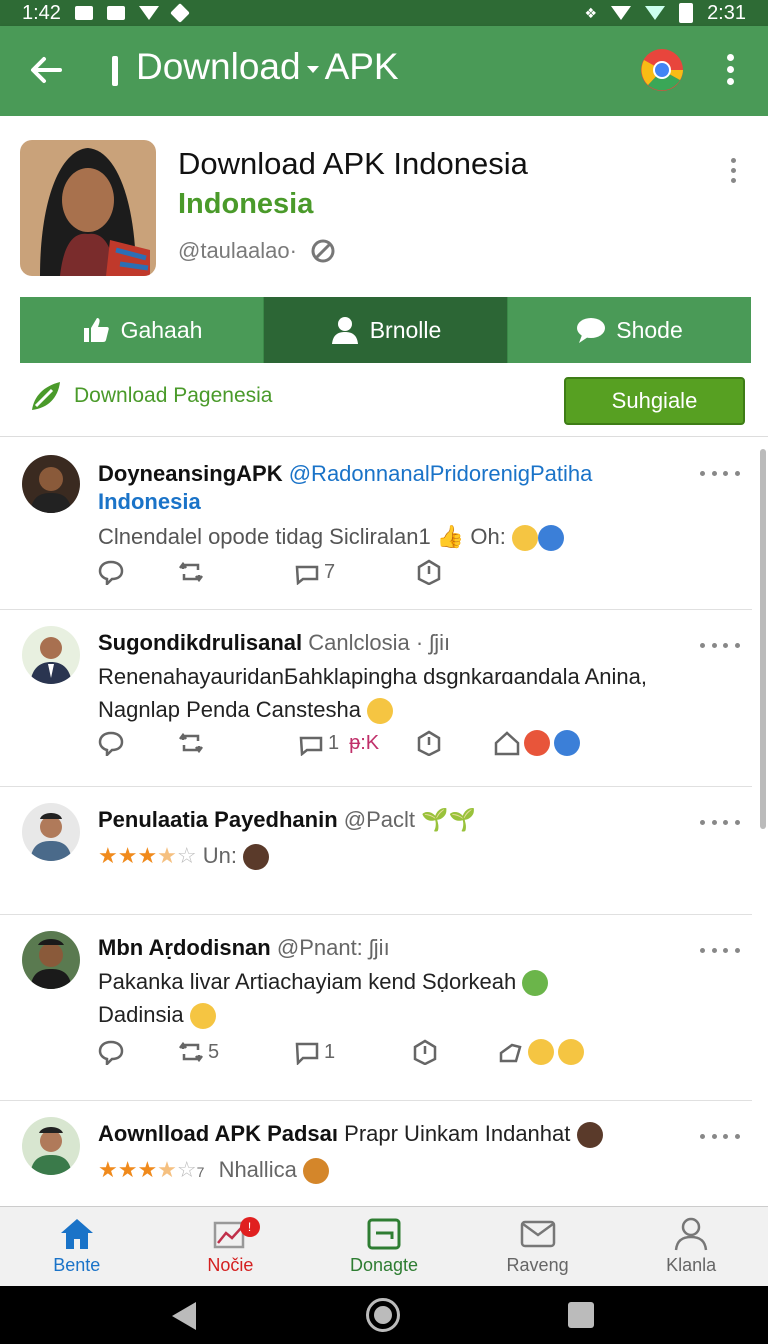  What do you see at coordinates (218, 1133) in the screenshot?
I see `post-author: Aownlload APK Padsaı` at bounding box center [218, 1133].